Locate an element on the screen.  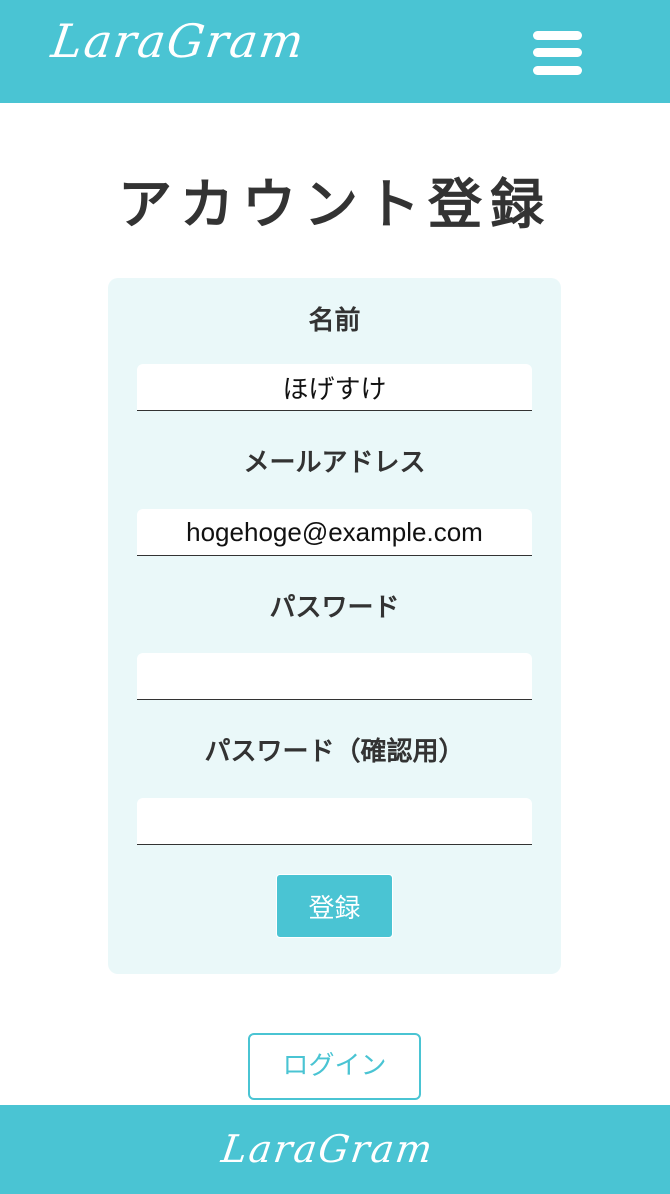
page-title: アカウント登録 is located at coordinates (335, 204).